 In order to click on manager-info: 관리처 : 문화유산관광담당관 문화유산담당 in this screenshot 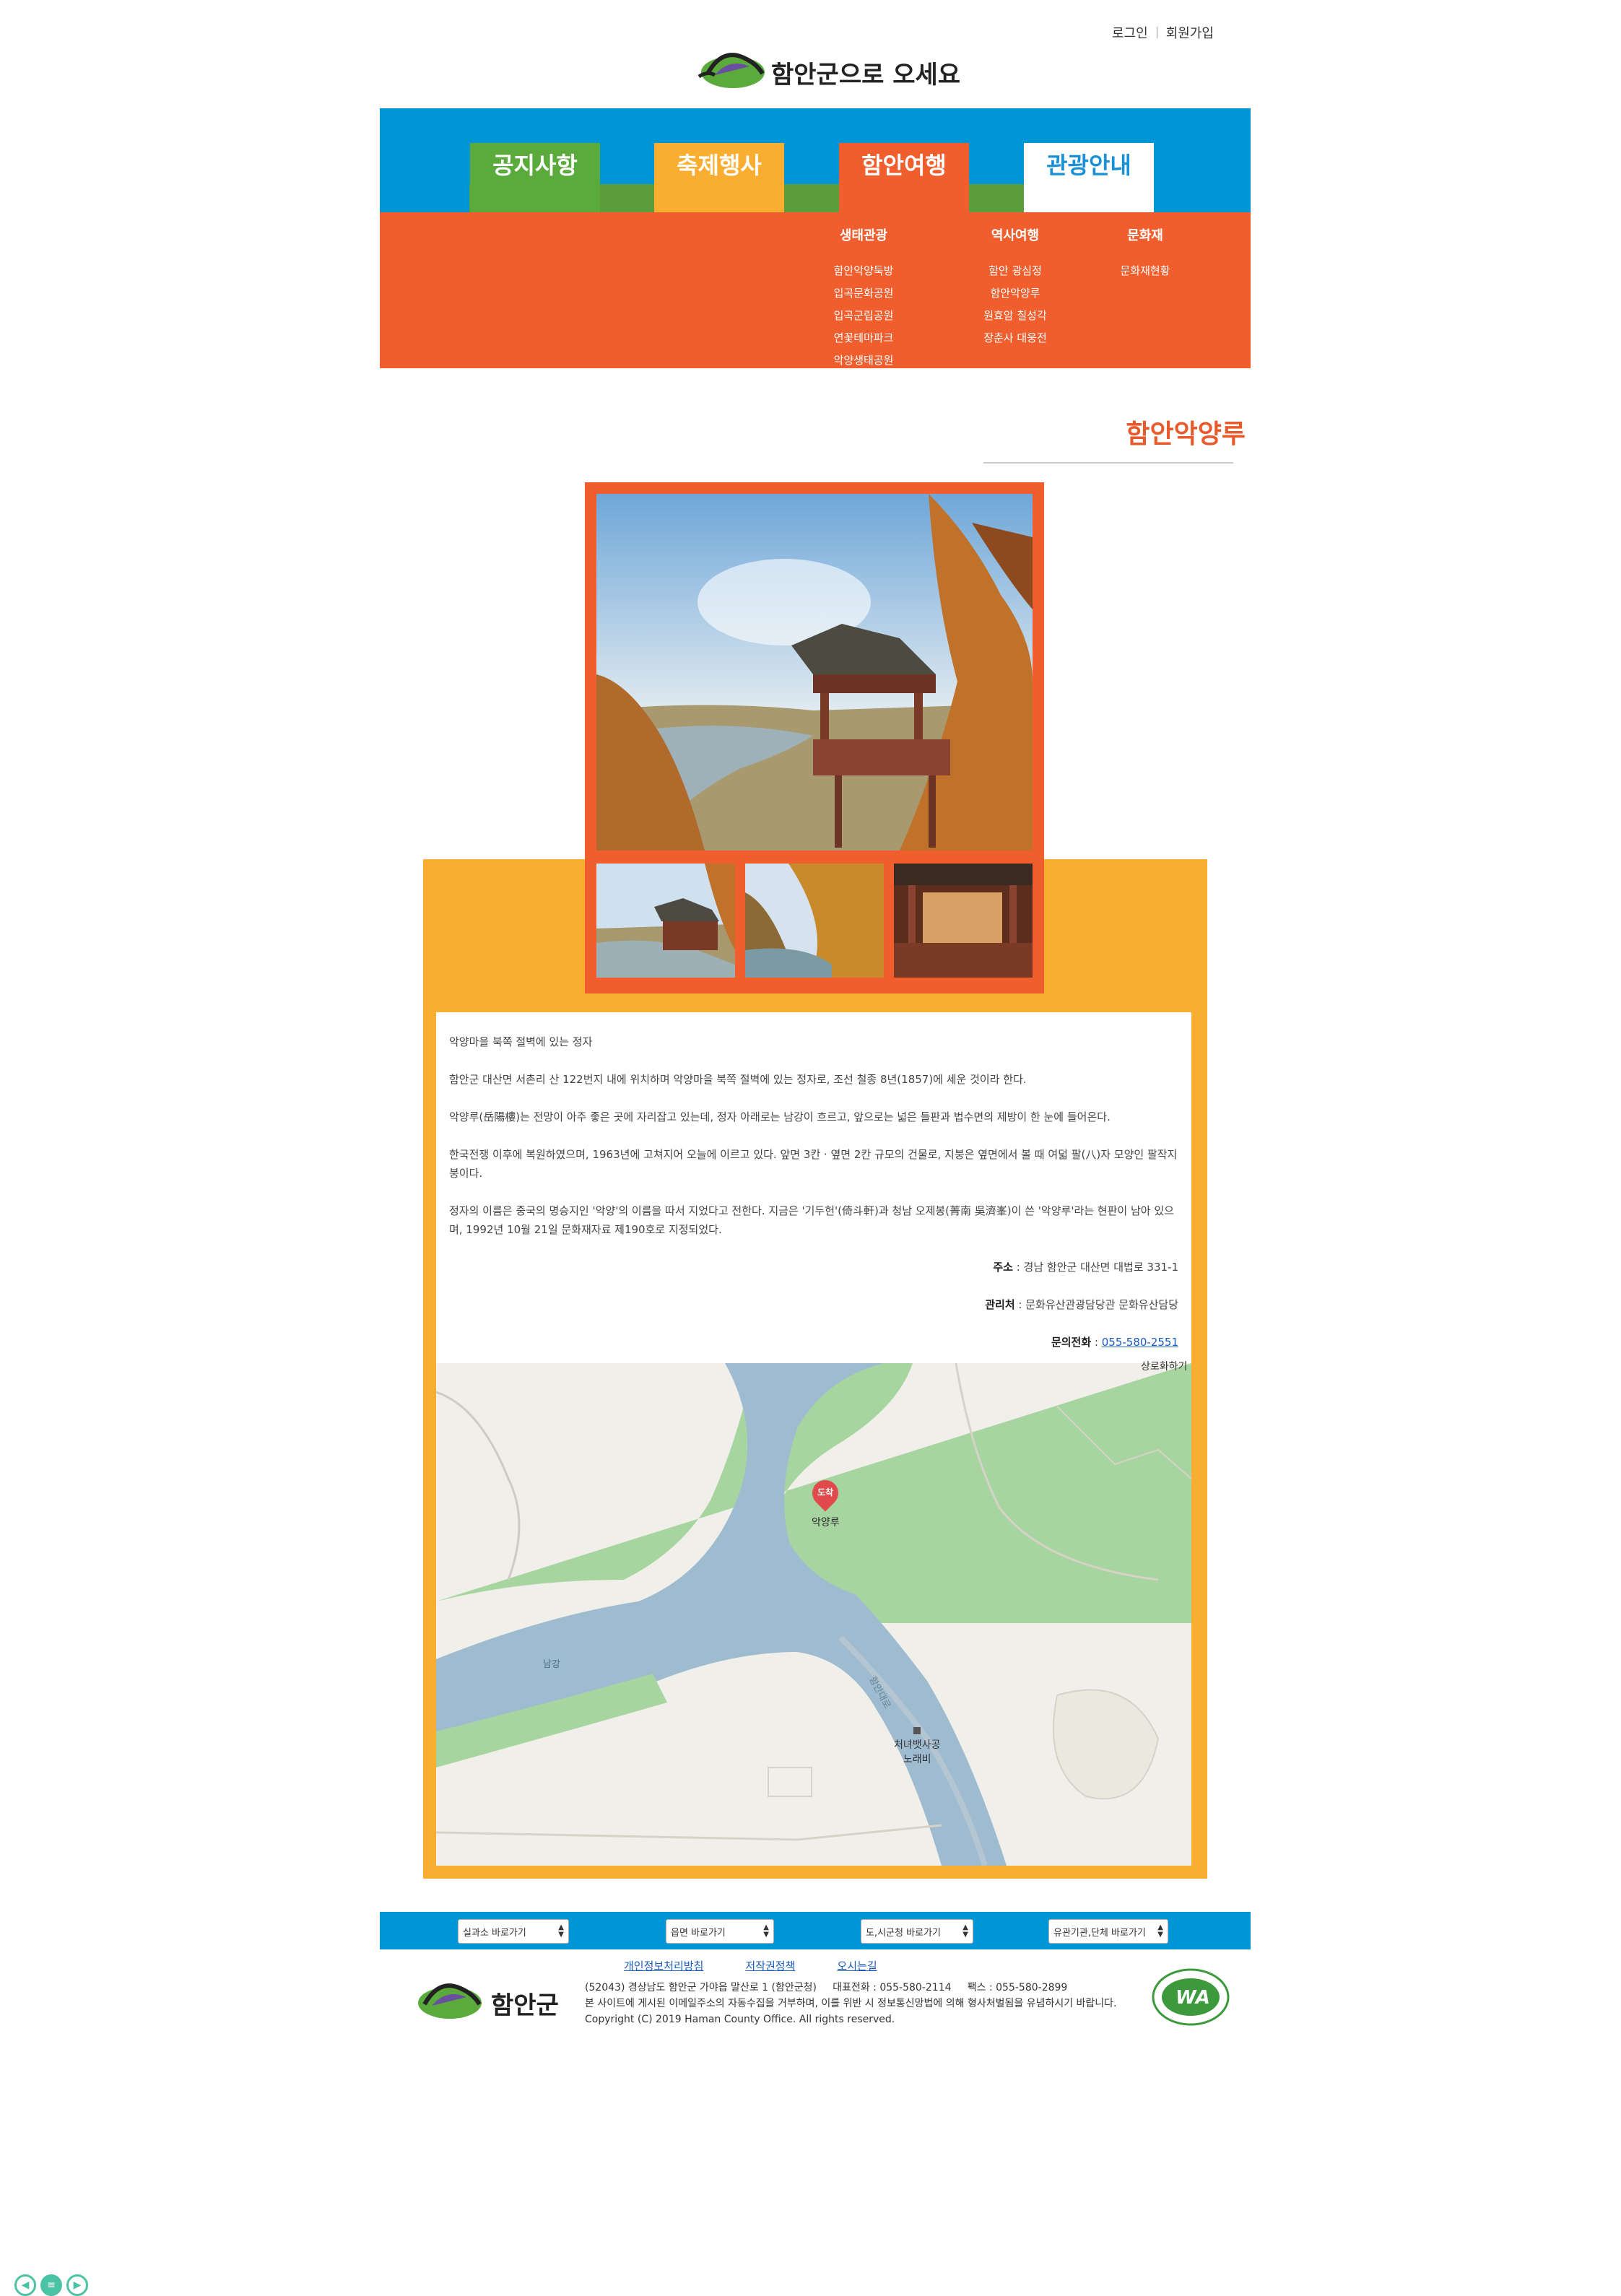, I will do `click(1081, 1304)`.